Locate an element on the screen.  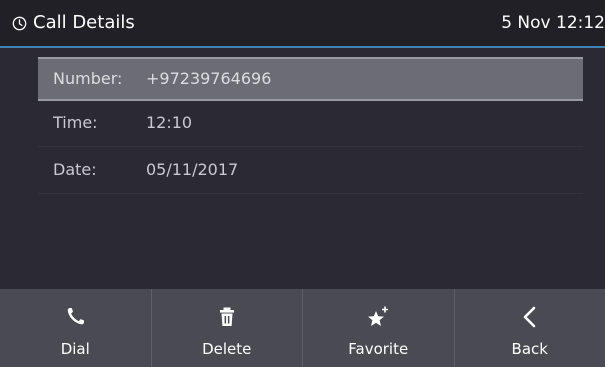
detail-label: Date: is located at coordinates (75, 169).